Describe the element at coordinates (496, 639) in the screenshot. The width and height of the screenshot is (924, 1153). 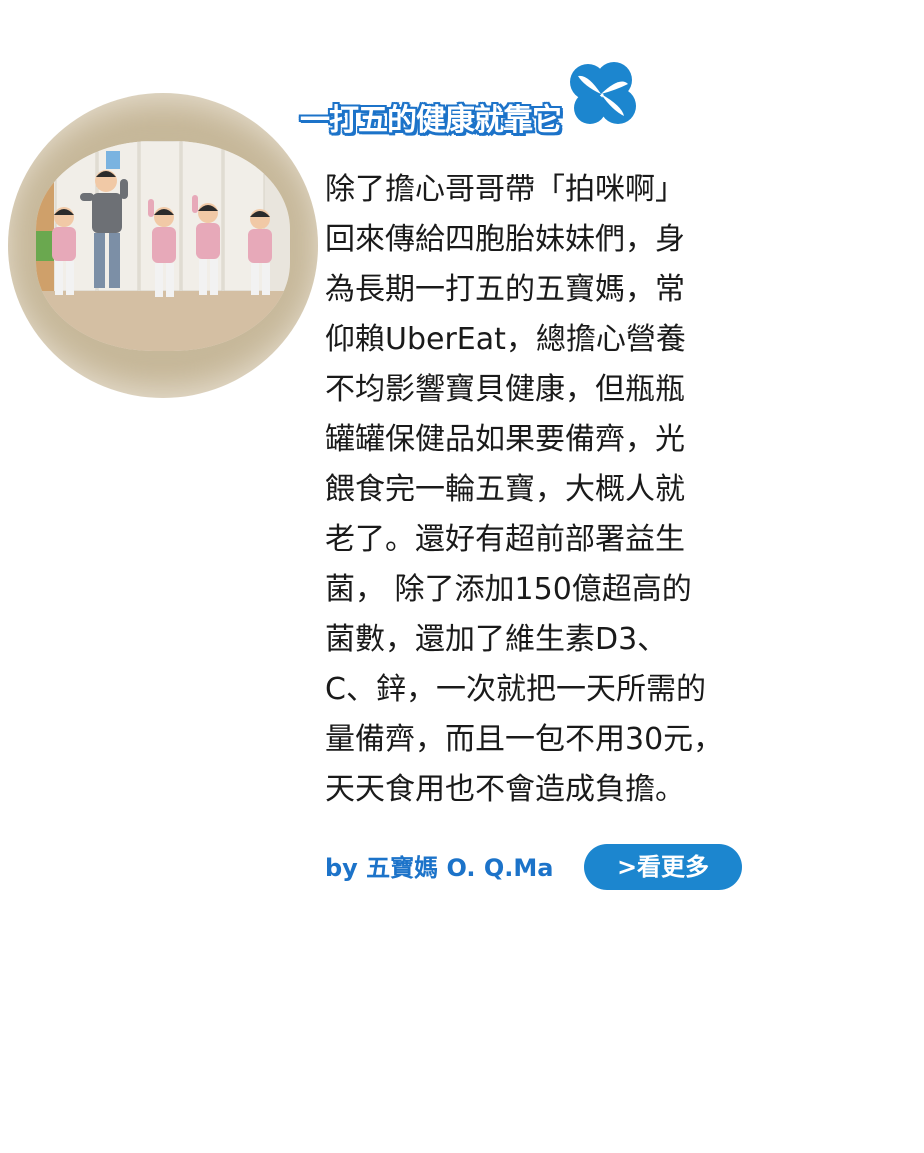
I see `body-line: 菌數，還加了維生素D3、` at that location.